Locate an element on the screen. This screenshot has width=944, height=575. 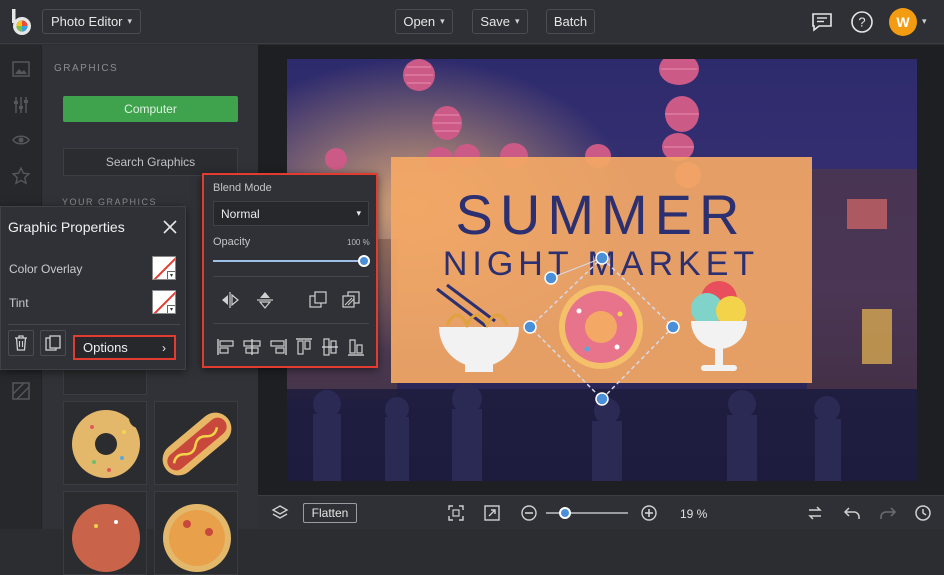
graphic-tile-hotdog is located at coordinates (196, 443).